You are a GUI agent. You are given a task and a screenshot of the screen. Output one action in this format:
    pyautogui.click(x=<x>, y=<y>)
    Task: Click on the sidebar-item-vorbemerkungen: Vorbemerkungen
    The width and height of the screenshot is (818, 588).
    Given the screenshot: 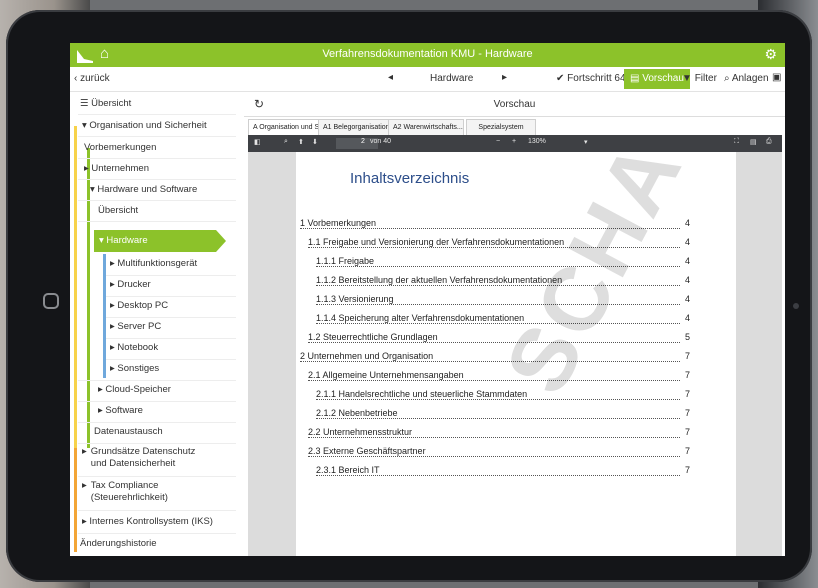 What is the action you would take?
    pyautogui.click(x=120, y=148)
    